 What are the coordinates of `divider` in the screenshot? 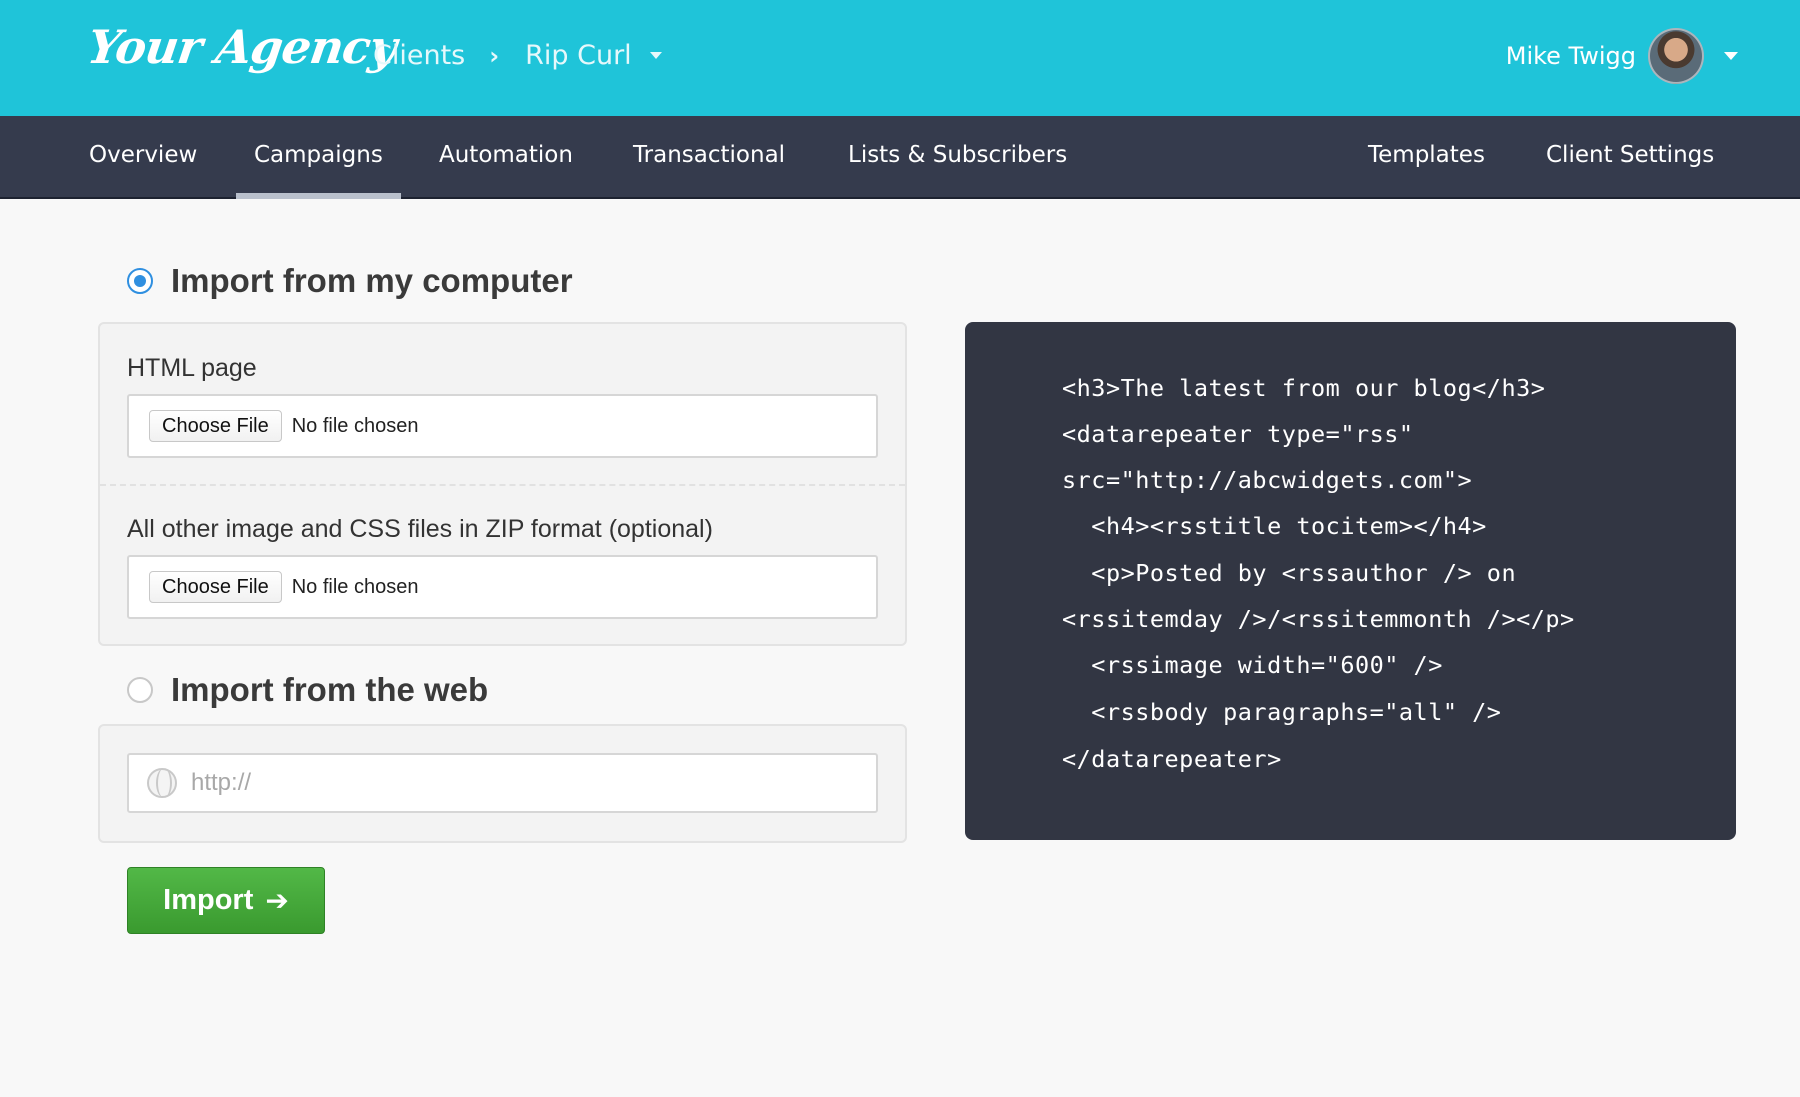 It's located at (502, 485).